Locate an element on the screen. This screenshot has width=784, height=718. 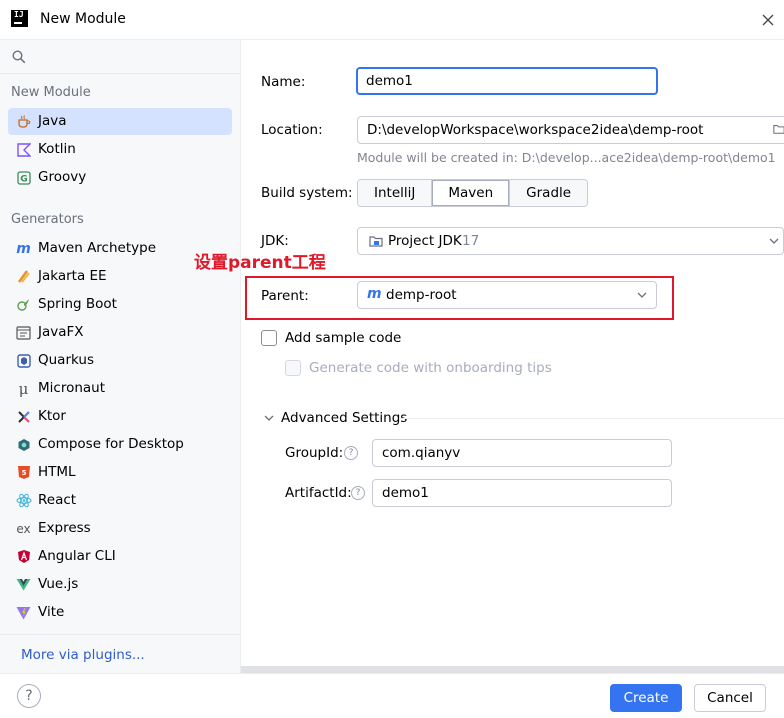
parent-label: Parent: is located at coordinates (285, 296).